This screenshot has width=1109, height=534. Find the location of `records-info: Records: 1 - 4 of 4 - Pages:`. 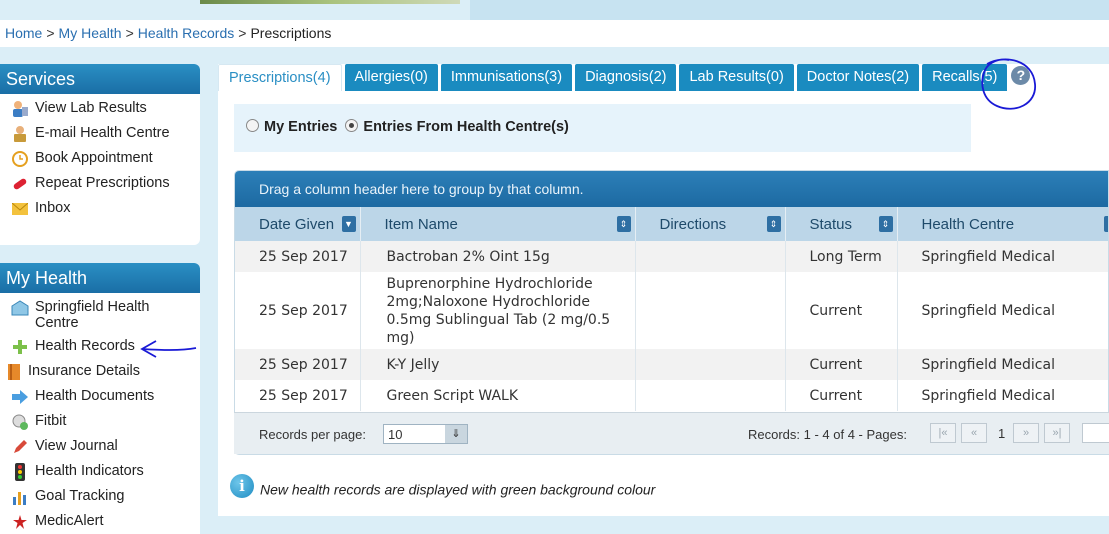

records-info: Records: 1 - 4 of 4 - Pages: is located at coordinates (827, 434).